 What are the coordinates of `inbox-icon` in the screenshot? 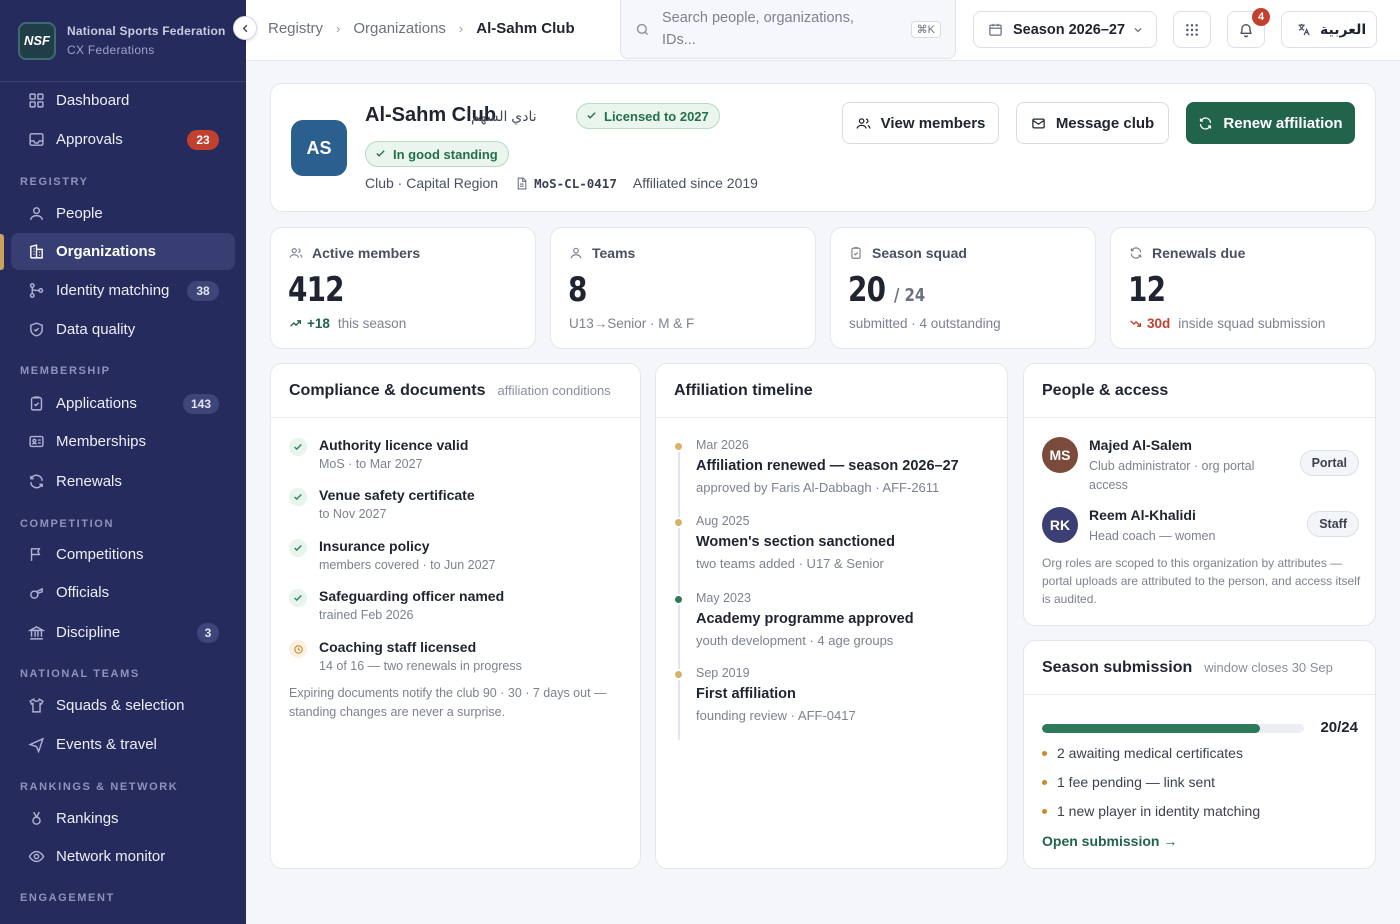 It's located at (36, 140).